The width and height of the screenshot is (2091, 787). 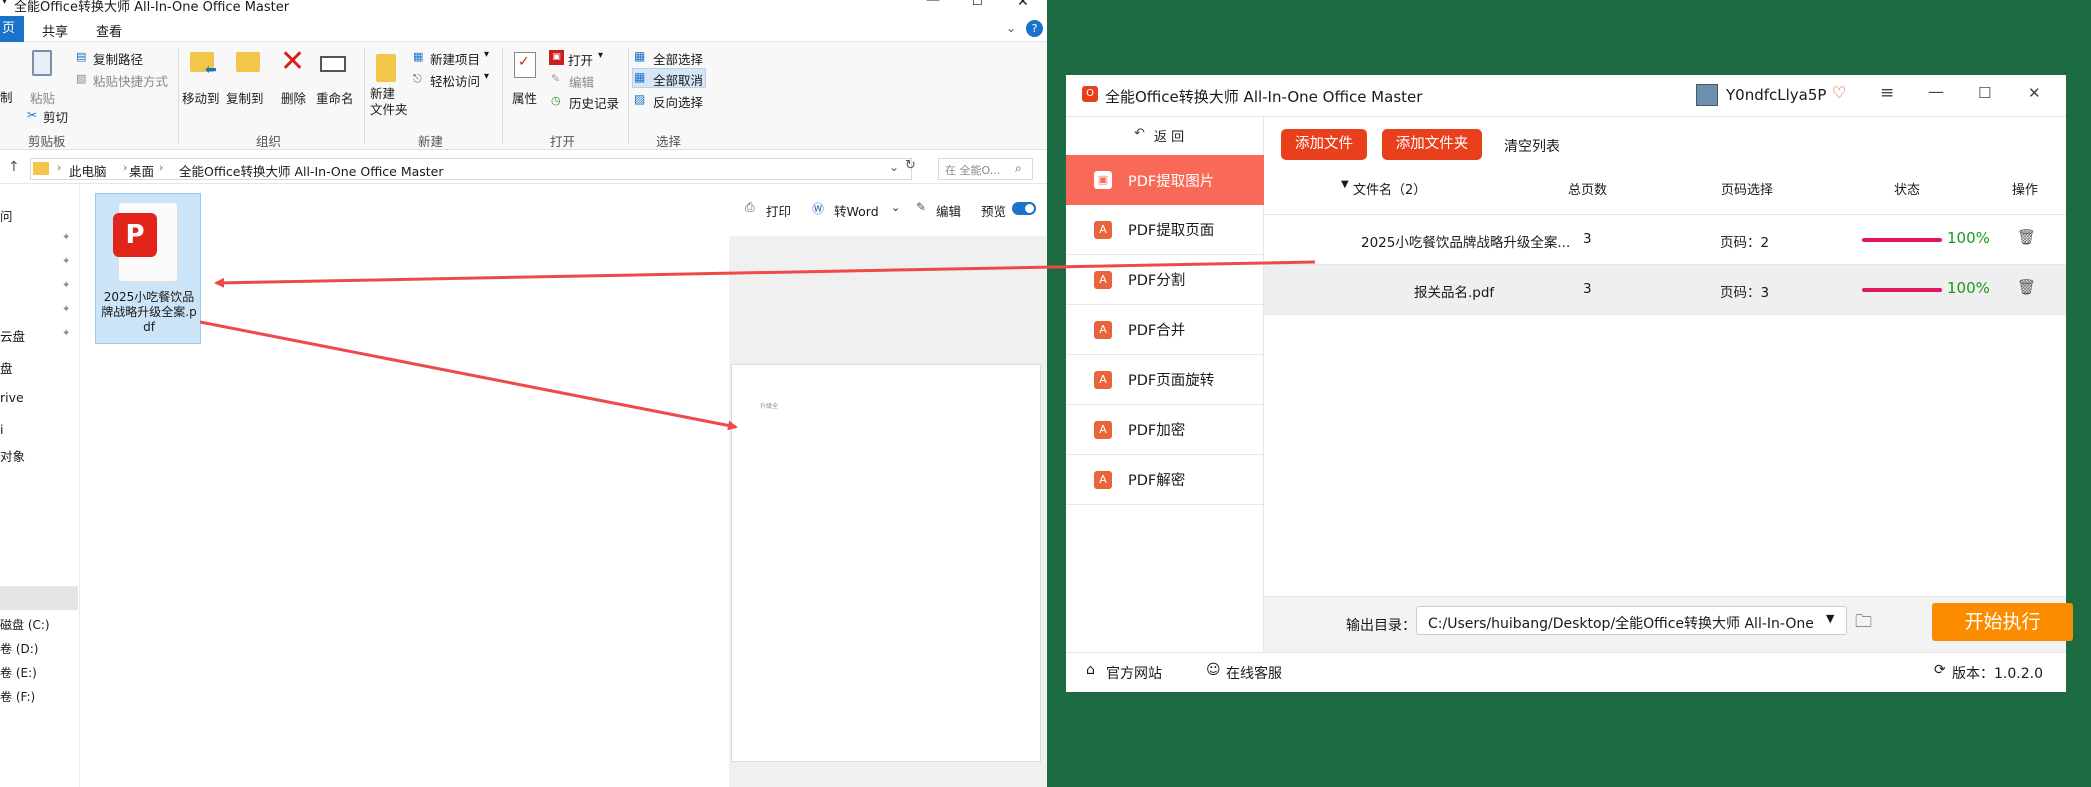 I want to click on arrow-to-file, so click(x=765, y=274).